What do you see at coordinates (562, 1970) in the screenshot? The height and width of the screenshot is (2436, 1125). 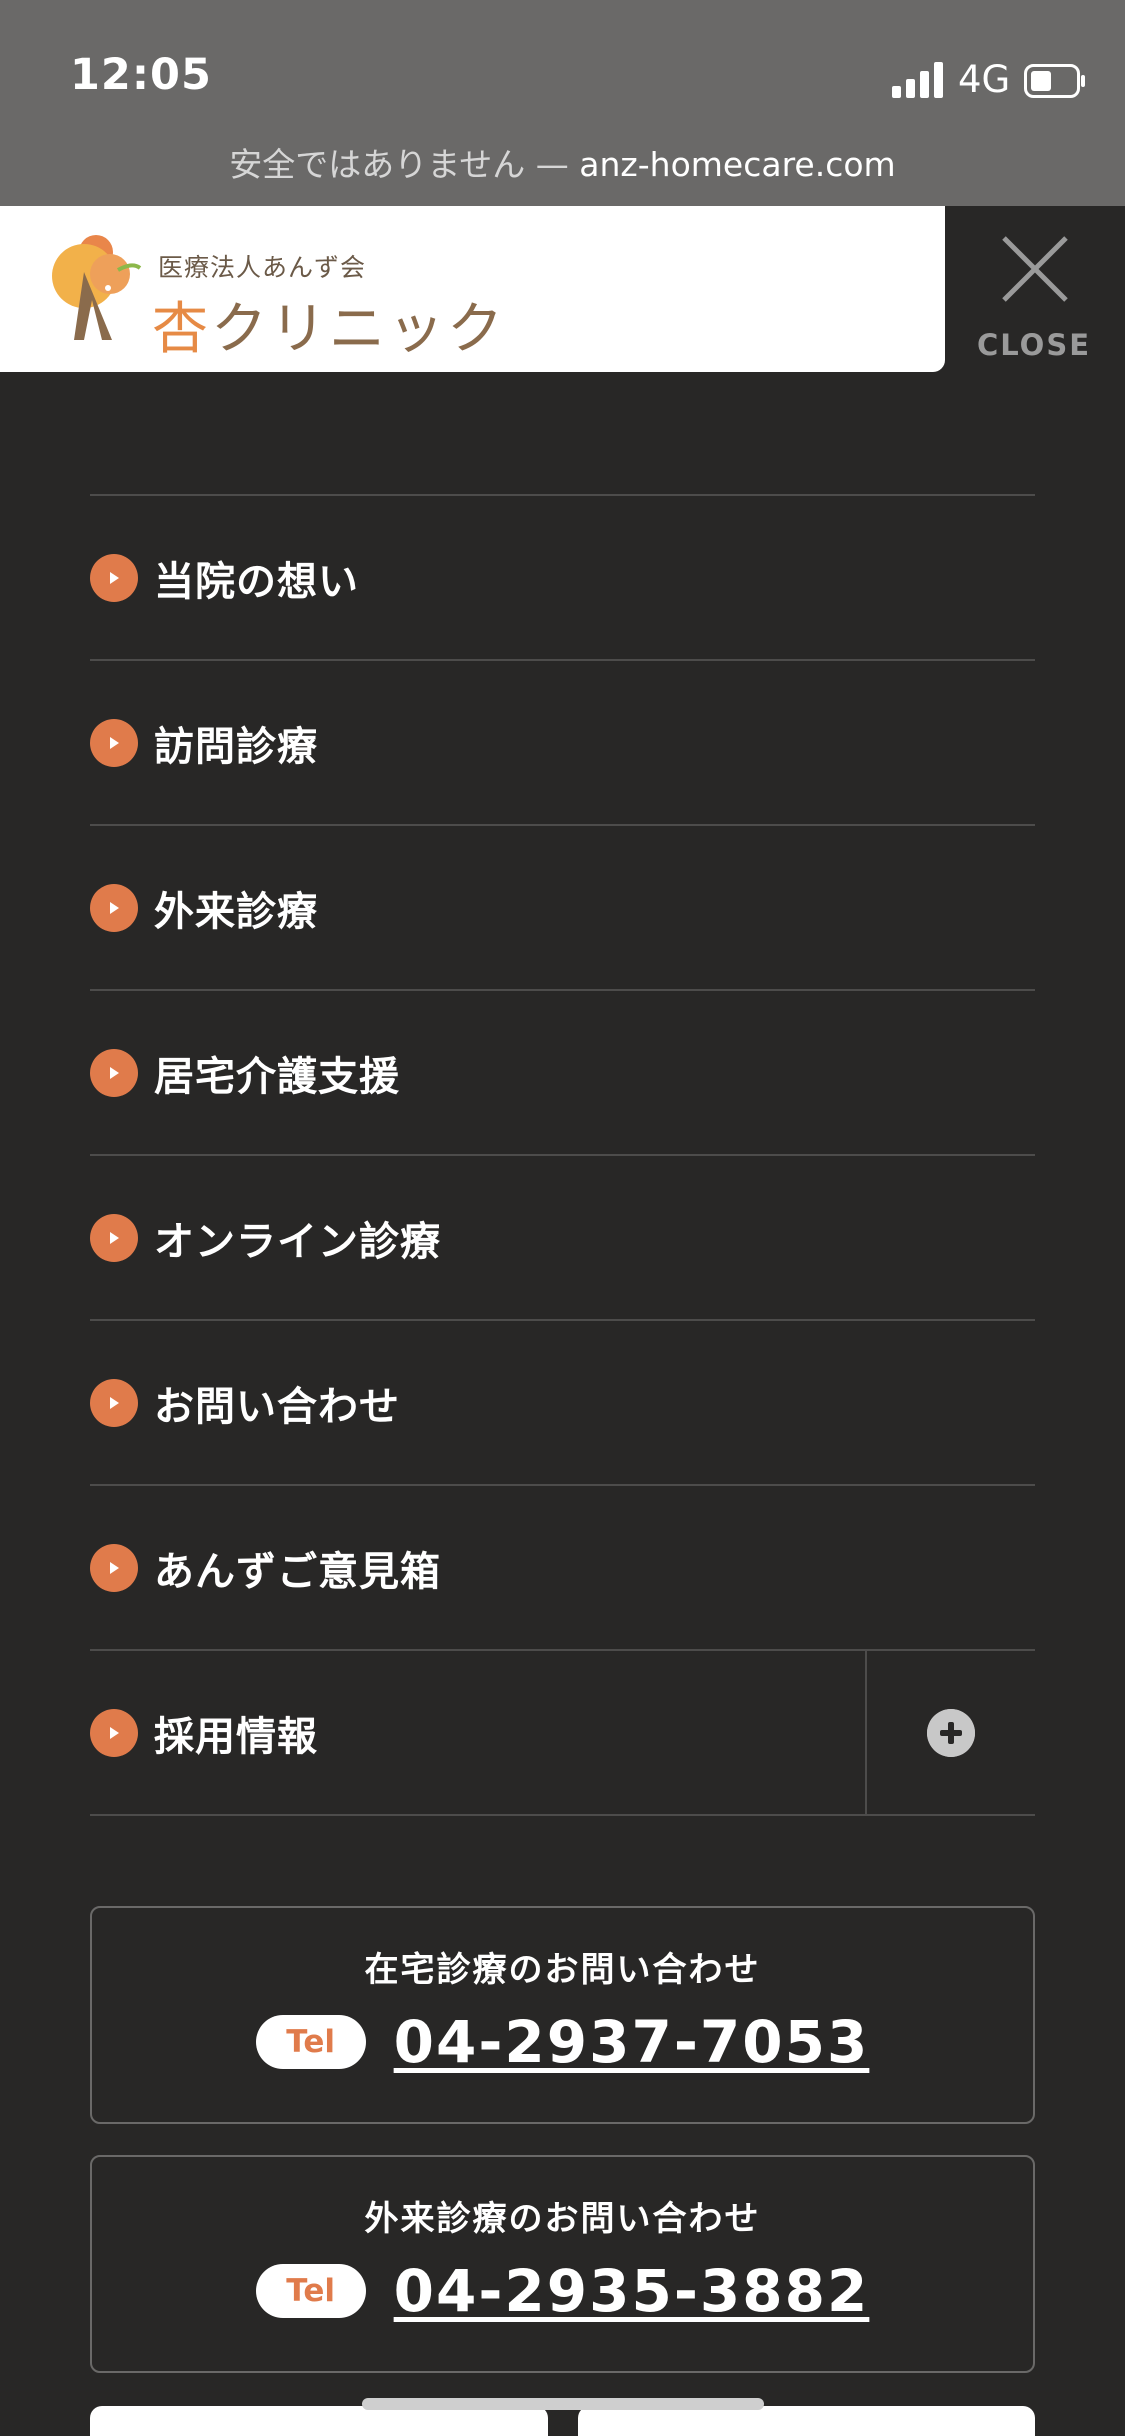 I see `contact-title: 在宅診療のお問い合わせ` at bounding box center [562, 1970].